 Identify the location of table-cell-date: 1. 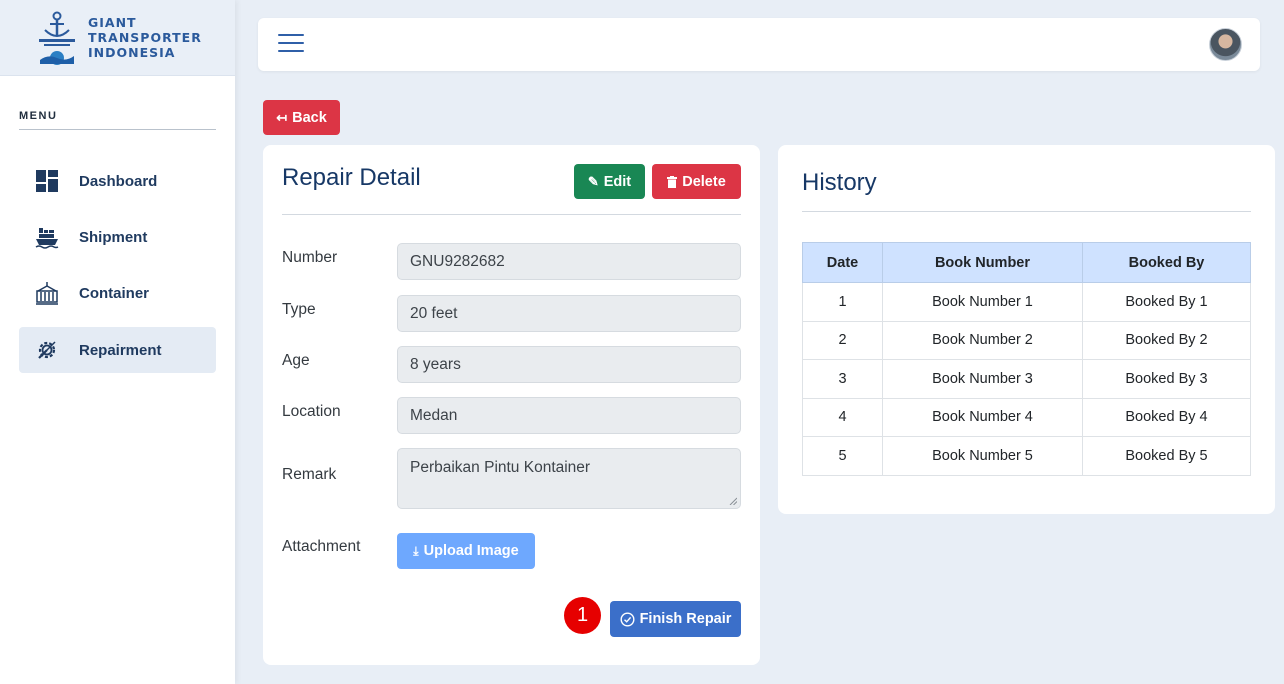
(842, 302).